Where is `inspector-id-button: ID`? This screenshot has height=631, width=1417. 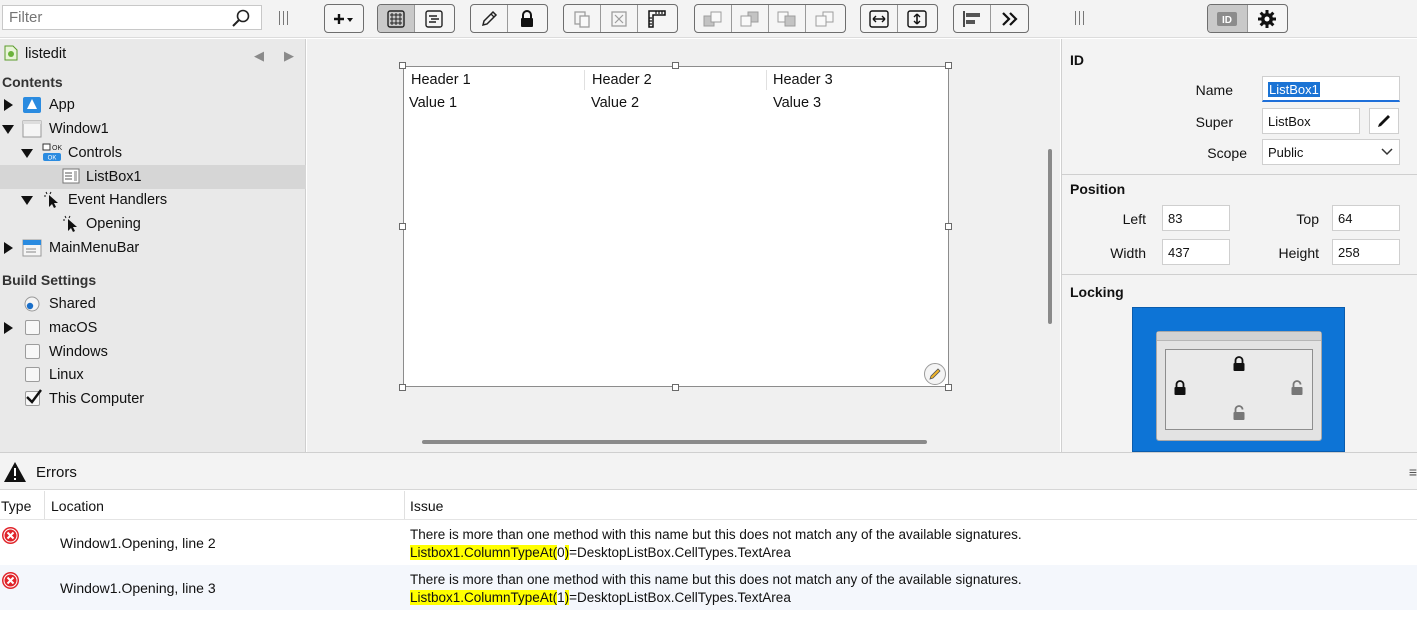 inspector-id-button: ID is located at coordinates (1228, 18).